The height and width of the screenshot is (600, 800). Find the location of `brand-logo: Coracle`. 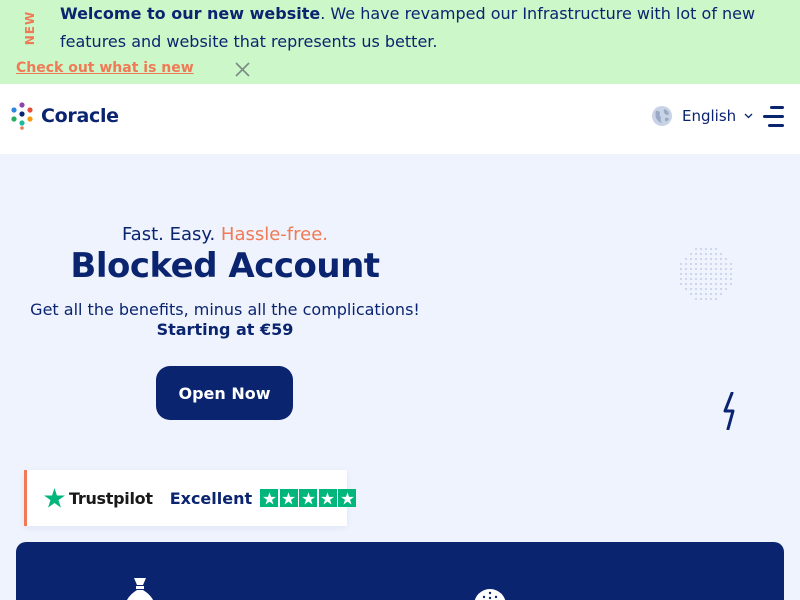

brand-logo: Coracle is located at coordinates (64, 116).